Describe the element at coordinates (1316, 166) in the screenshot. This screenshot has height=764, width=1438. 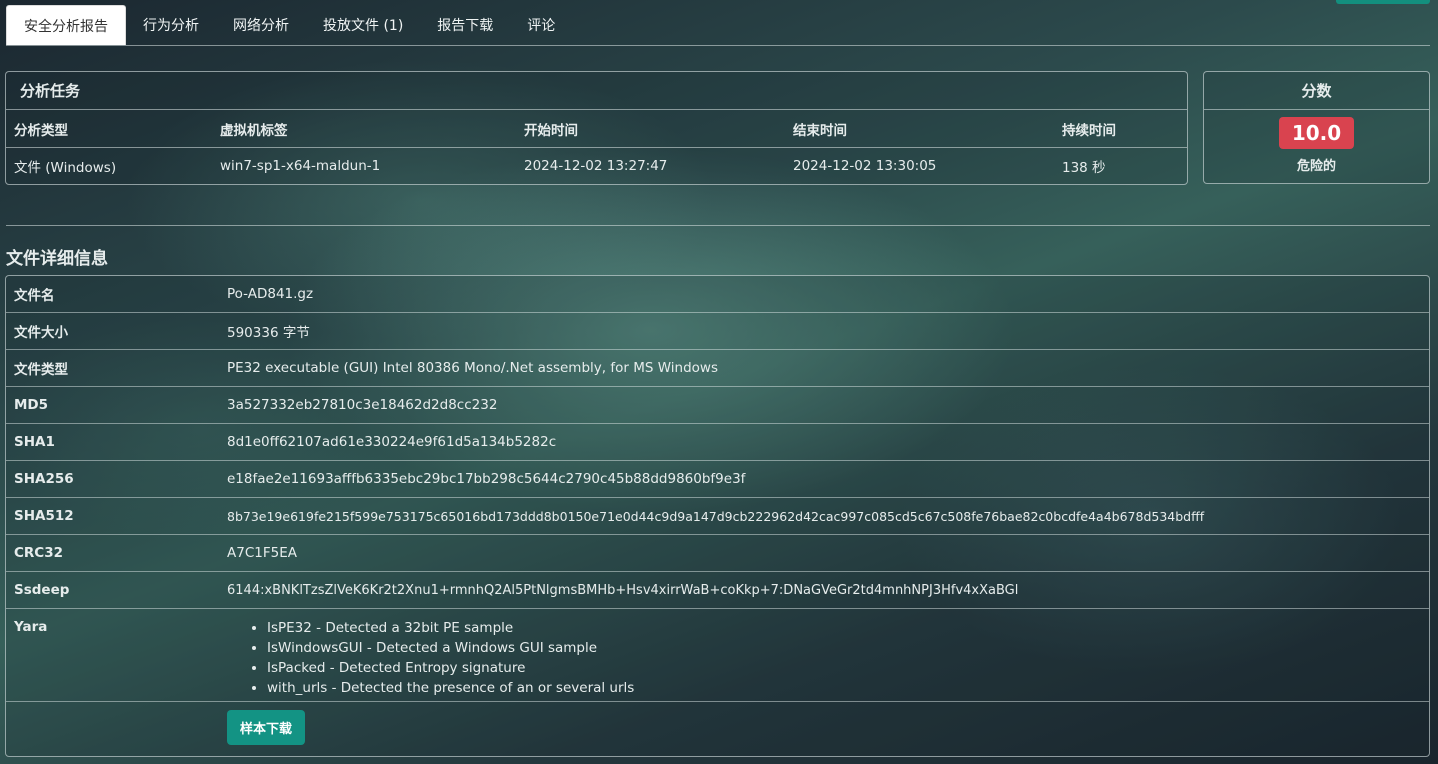
I see `score-label: 危险的` at that location.